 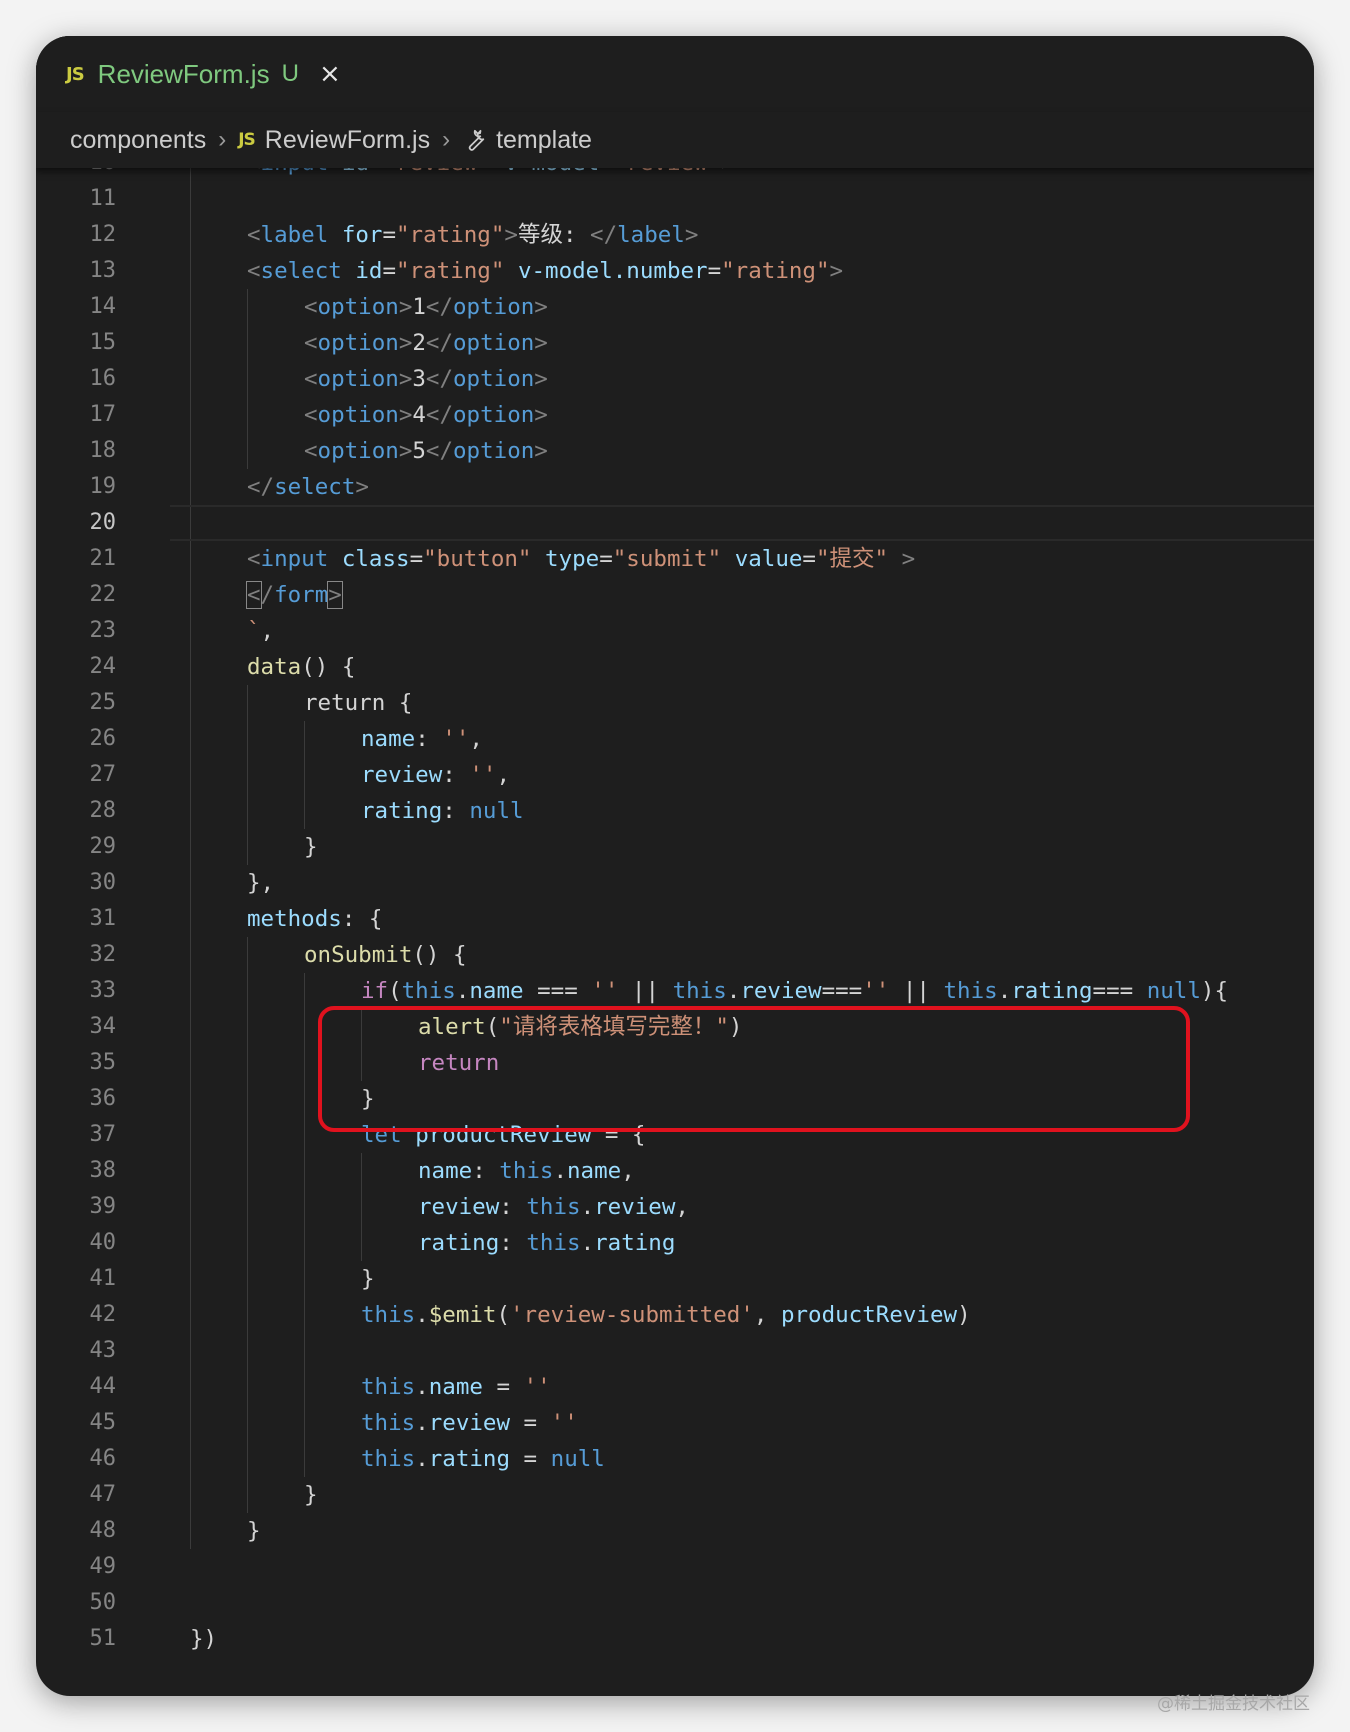 What do you see at coordinates (395, 991) in the screenshot?
I see `code-token: (` at bounding box center [395, 991].